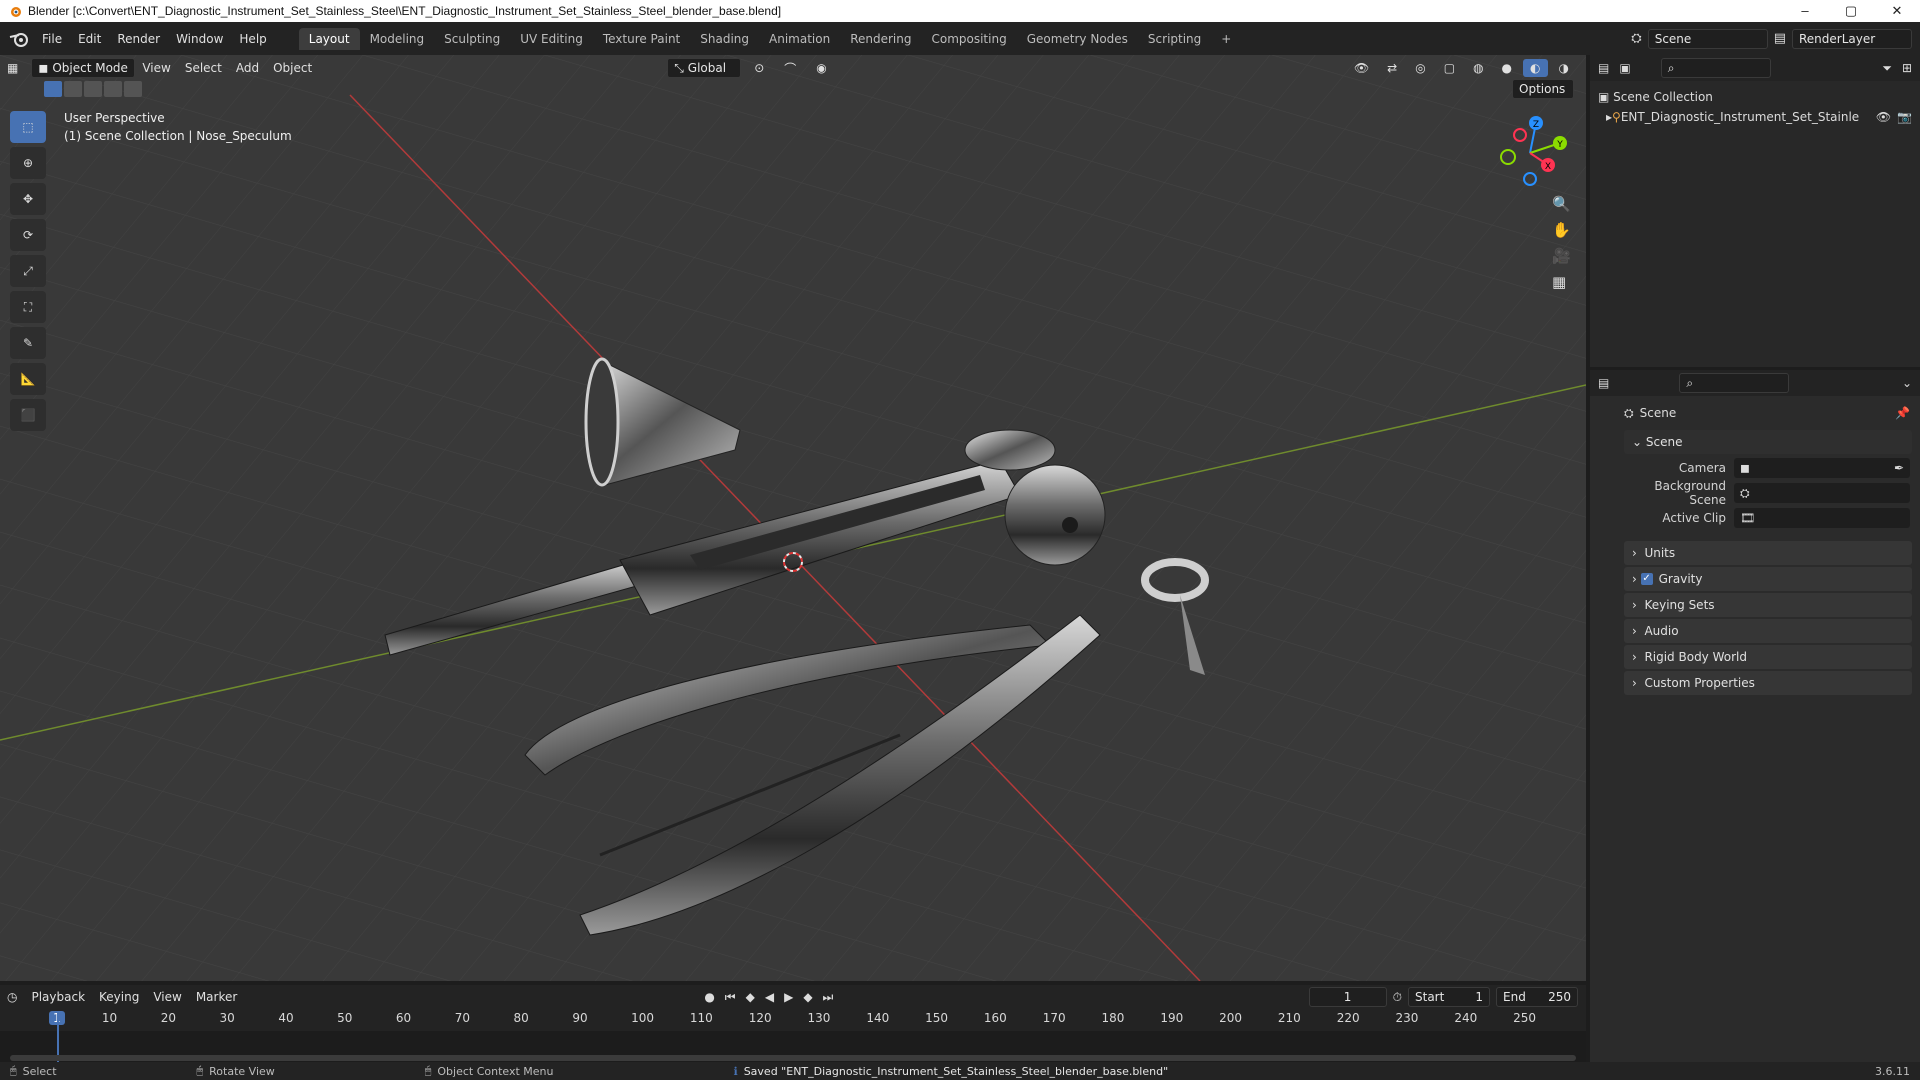 This screenshot has width=1920, height=1080. I want to click on navigation-gizmo: Z Y X, so click(1530, 153).